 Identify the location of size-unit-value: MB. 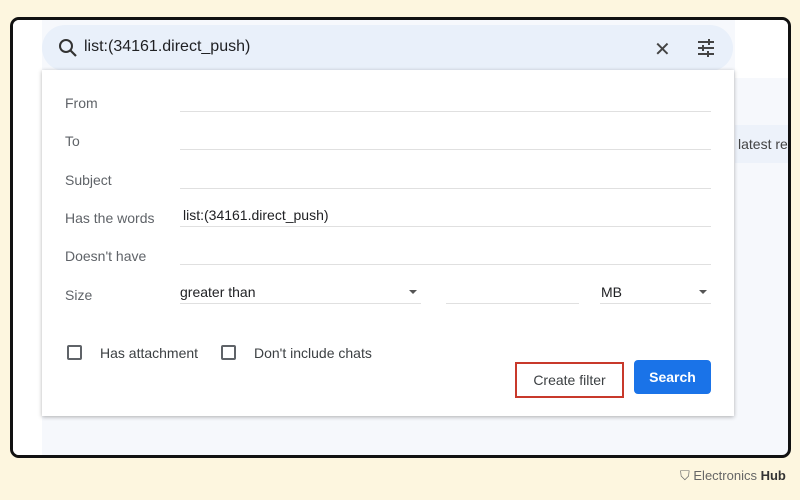
(611, 292).